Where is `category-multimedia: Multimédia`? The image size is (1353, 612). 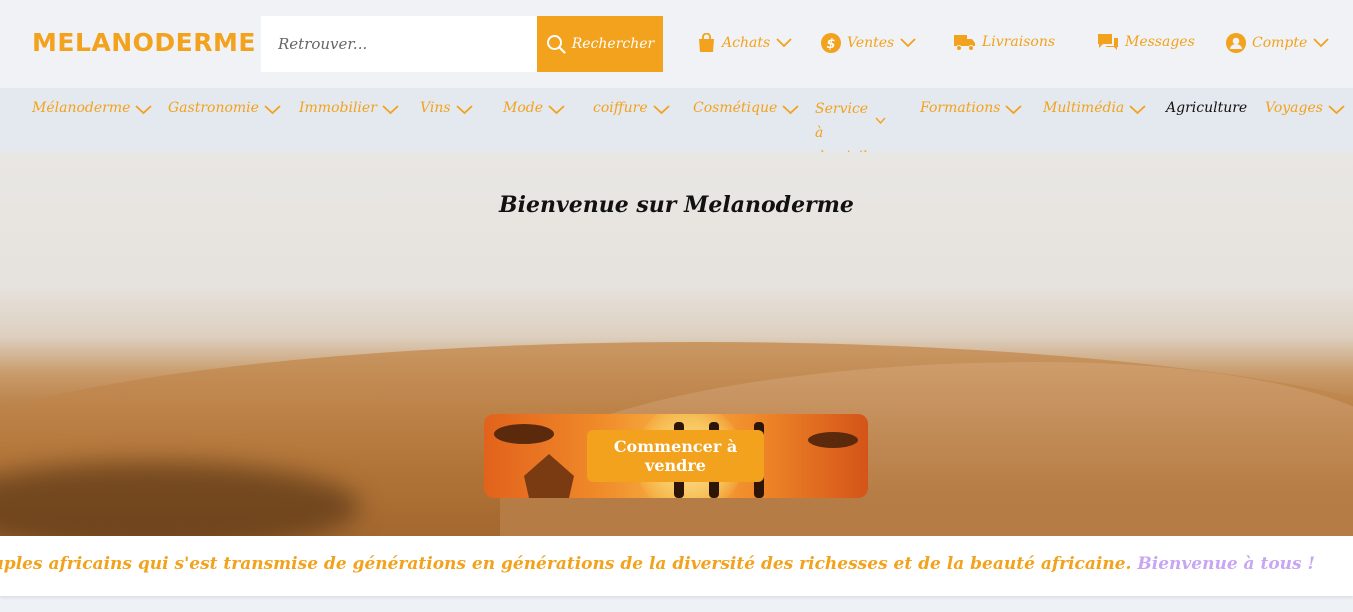
category-multimedia: Multimédia is located at coordinates (1094, 108).